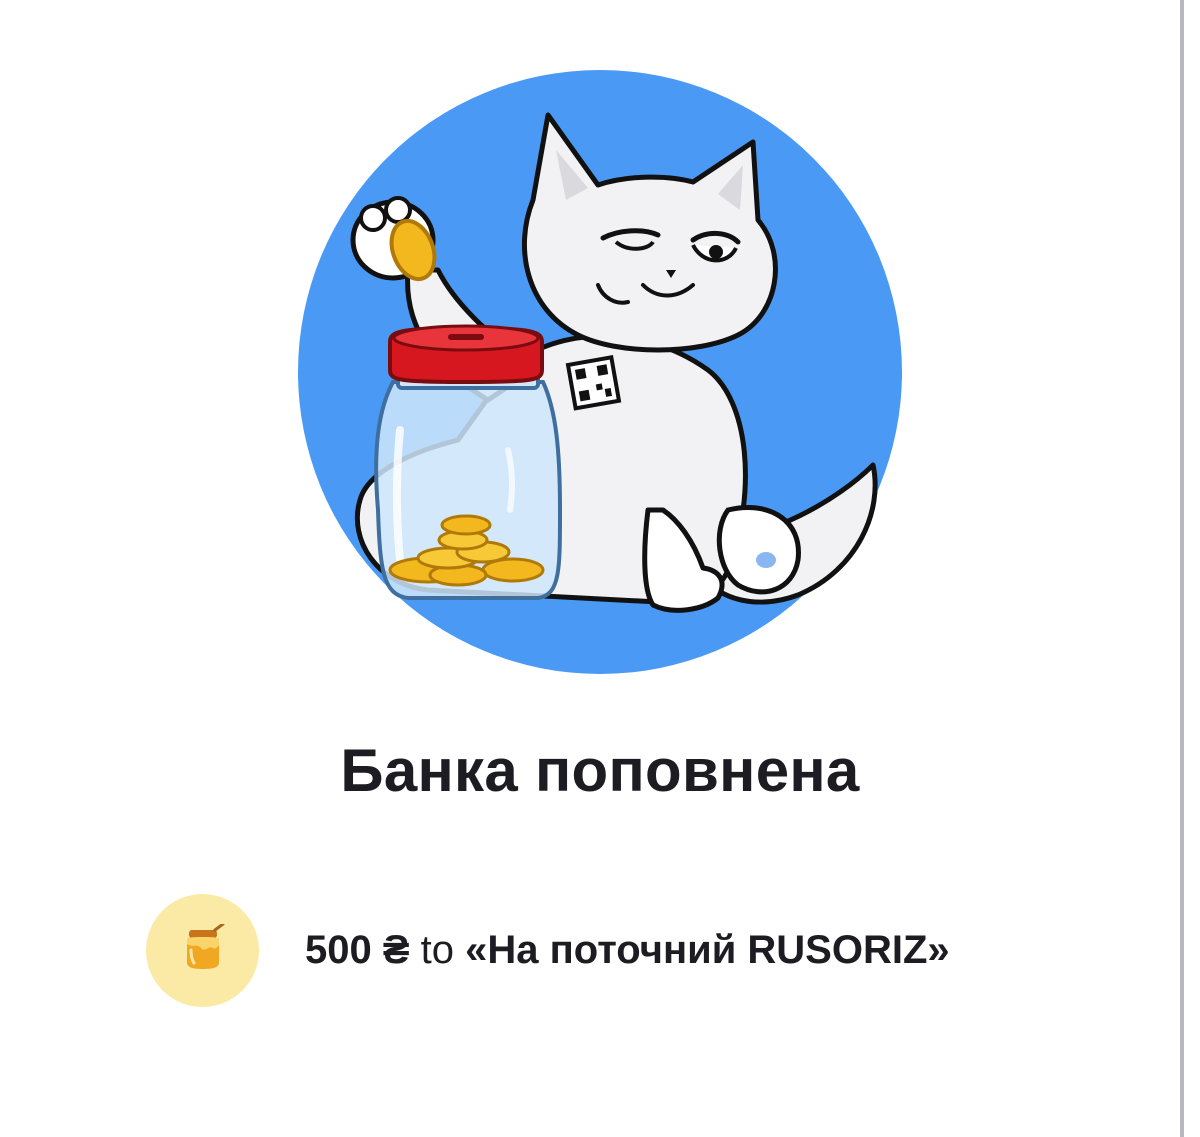 This screenshot has height=1137, width=1200. Describe the element at coordinates (1182, 568) in the screenshot. I see `window-edge-divider` at that location.